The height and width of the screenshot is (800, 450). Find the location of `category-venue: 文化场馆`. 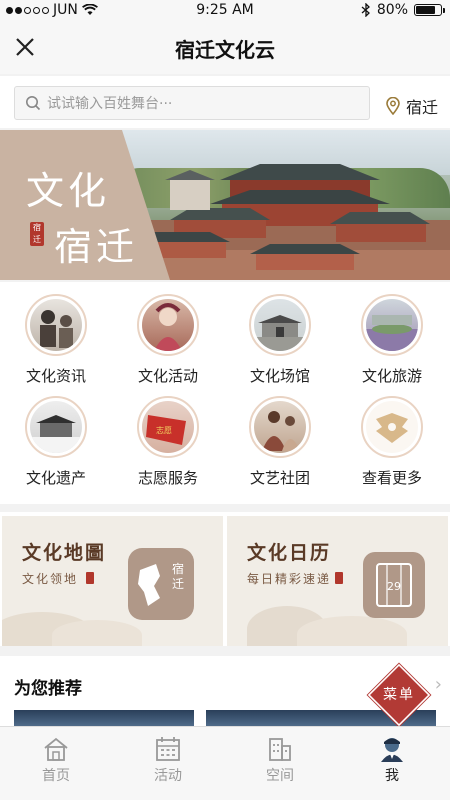

category-venue: 文化场馆 is located at coordinates (280, 340).